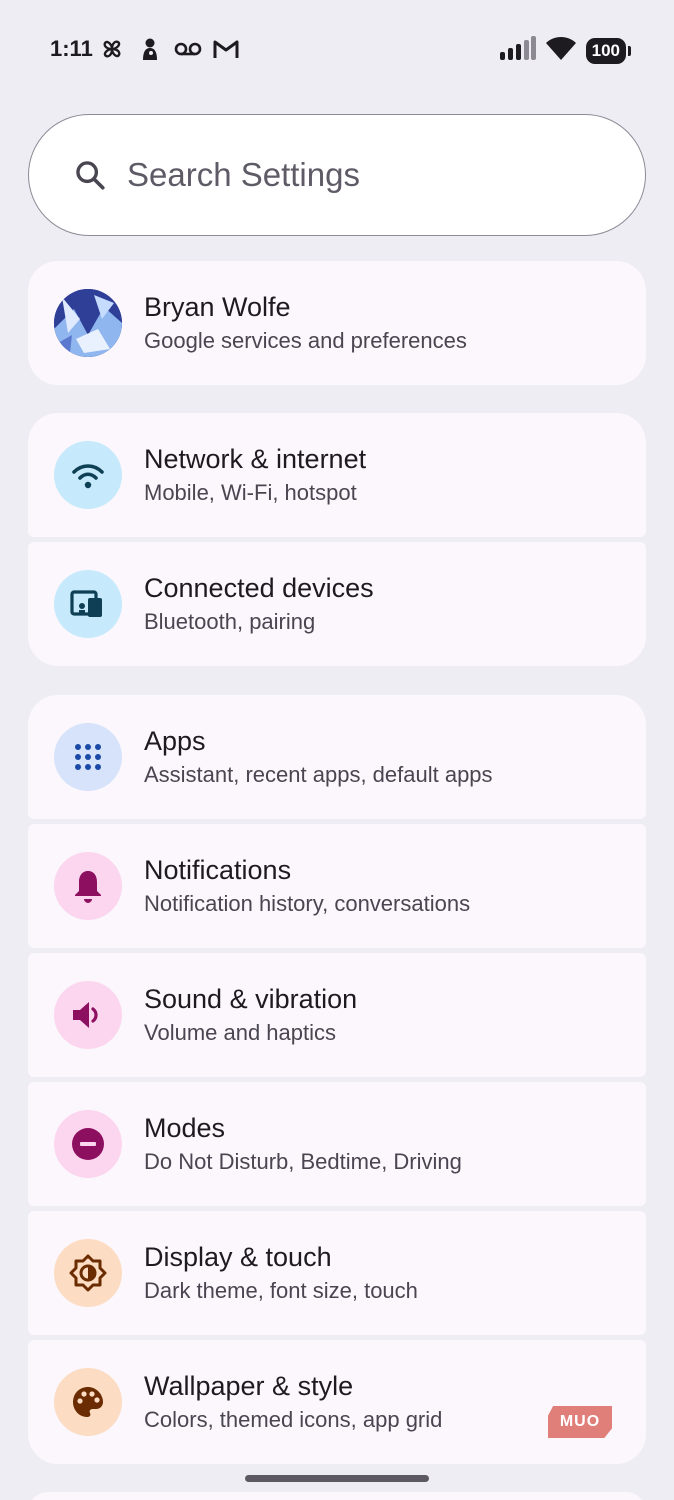  What do you see at coordinates (88, 323) in the screenshot?
I see `avatar` at bounding box center [88, 323].